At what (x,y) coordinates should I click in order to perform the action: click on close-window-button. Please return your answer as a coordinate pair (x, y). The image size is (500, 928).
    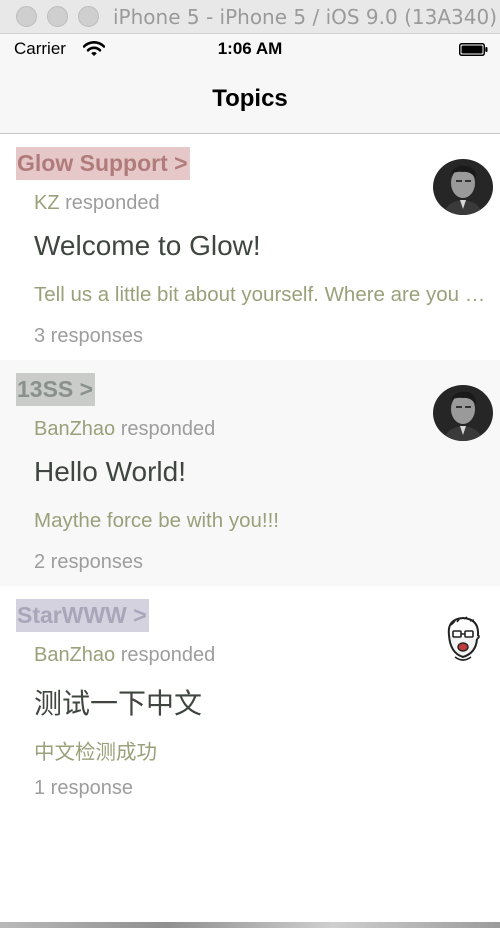
    Looking at the image, I should click on (26, 16).